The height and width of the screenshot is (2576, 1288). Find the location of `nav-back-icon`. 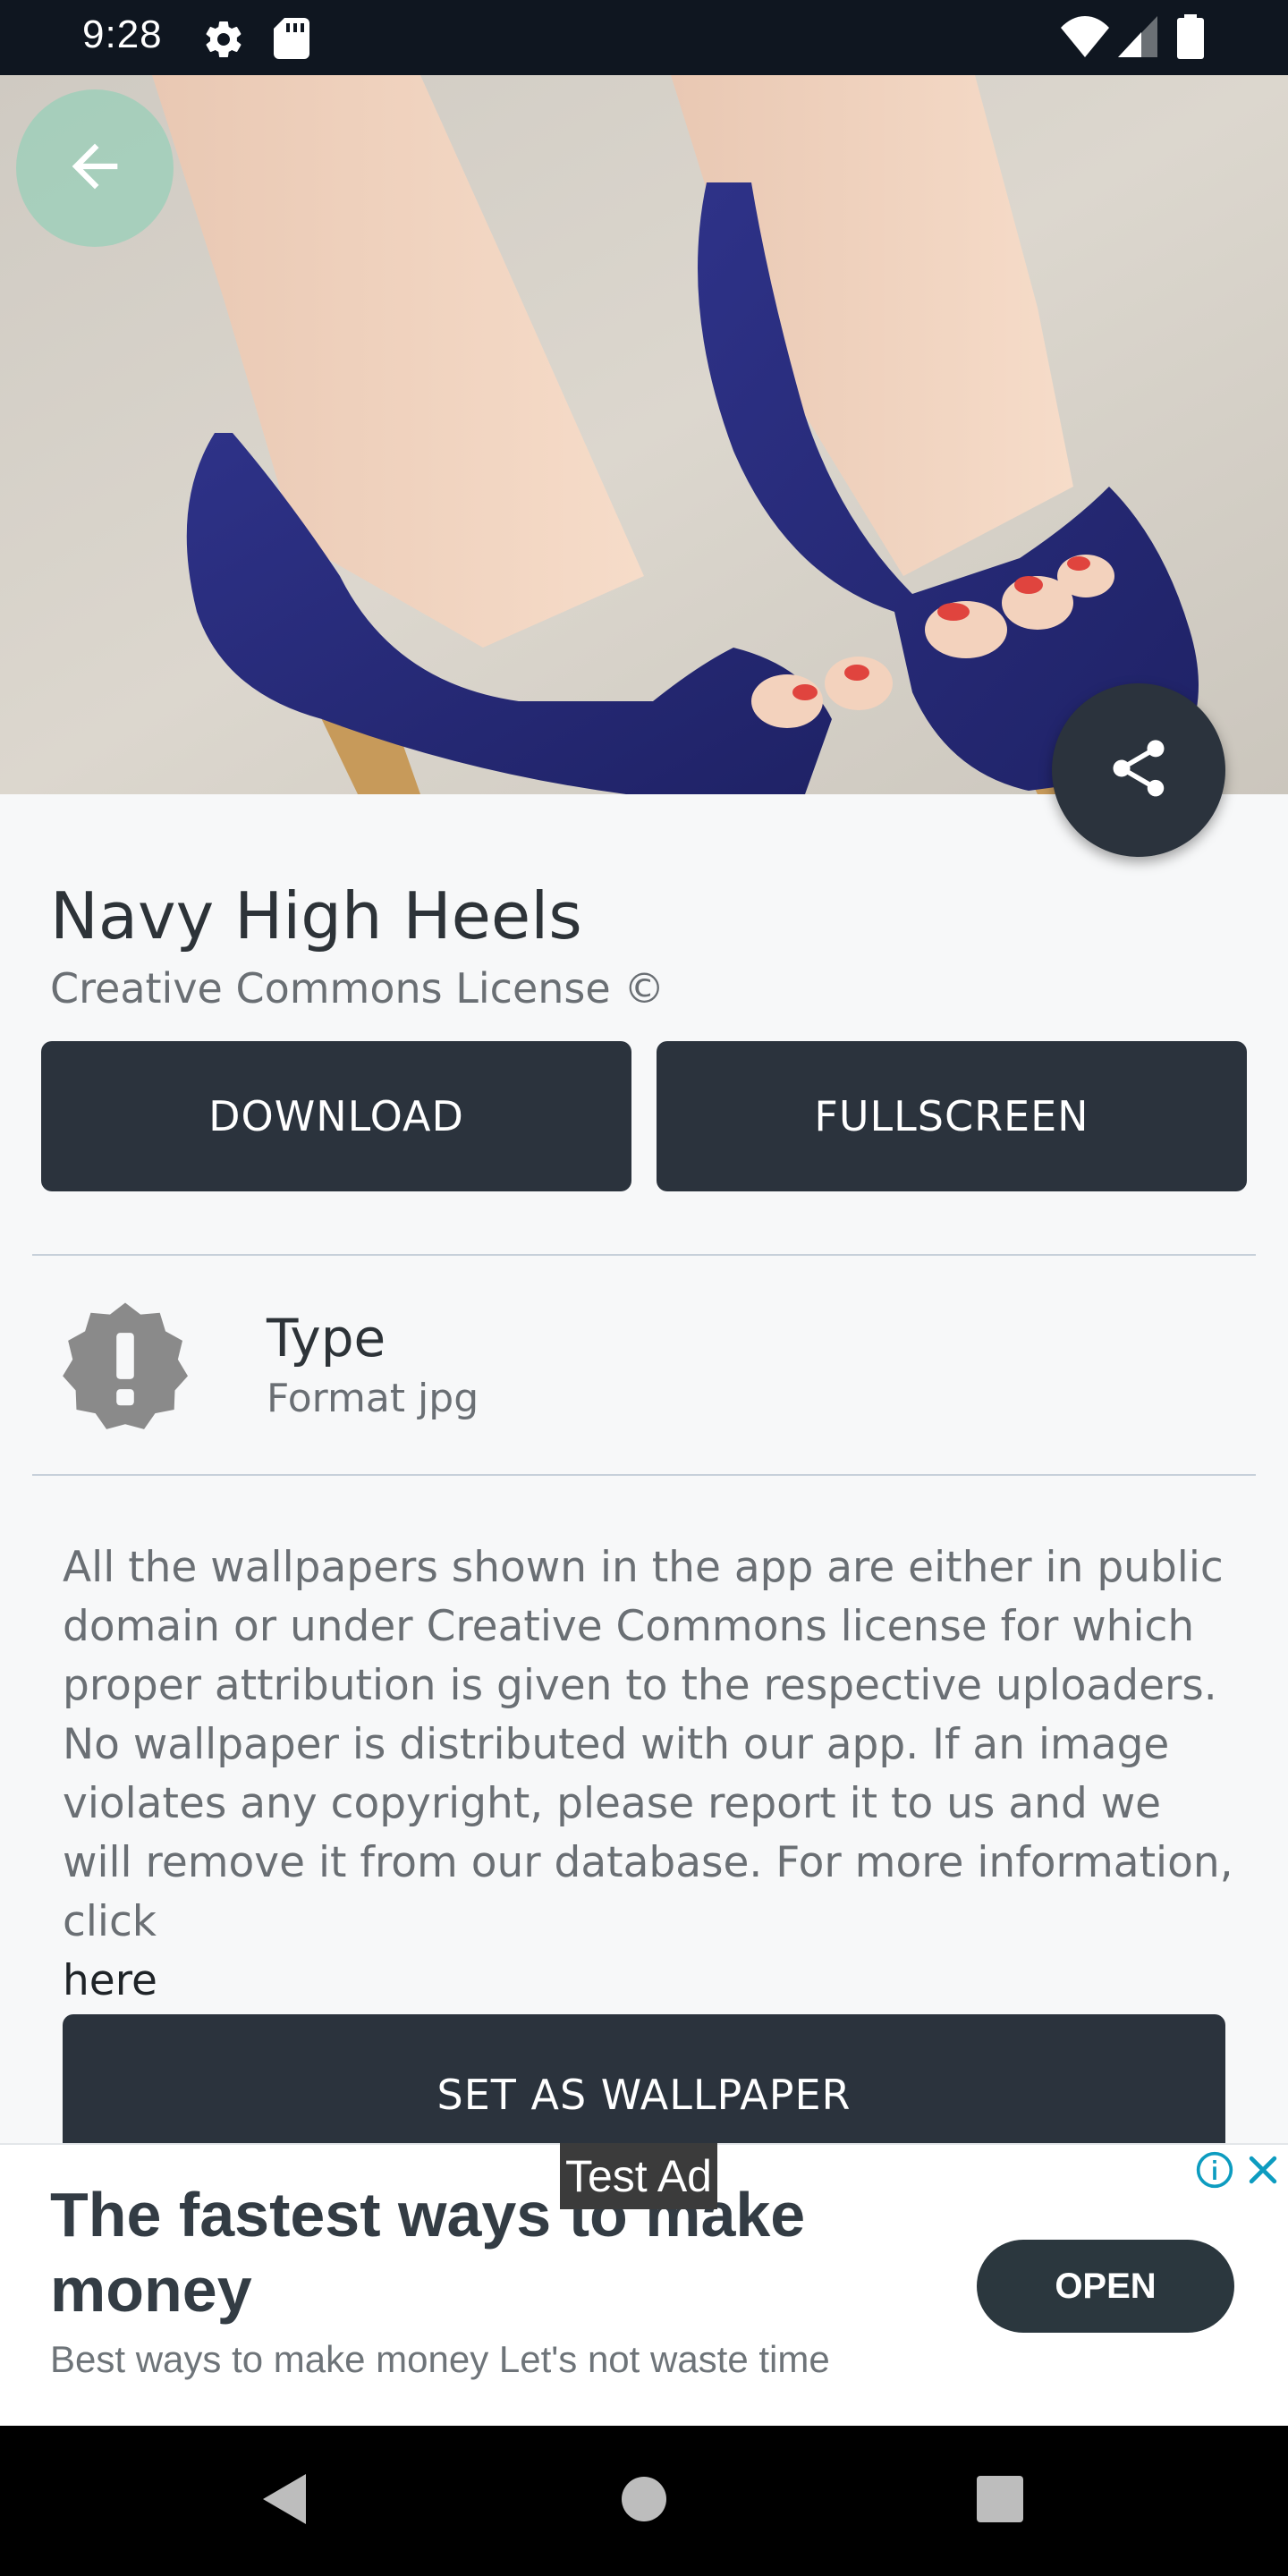

nav-back-icon is located at coordinates (284, 2500).